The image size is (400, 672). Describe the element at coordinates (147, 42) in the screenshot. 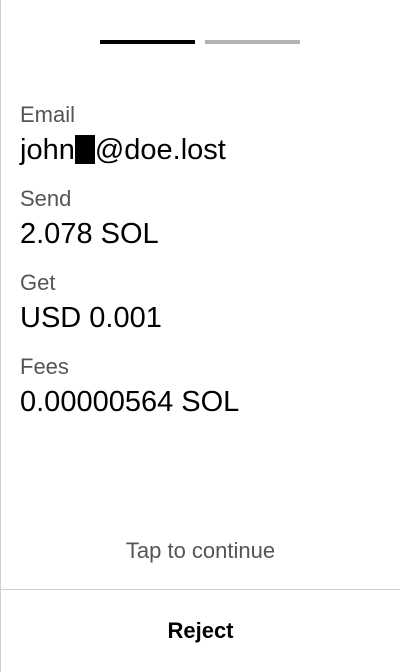

I see `progress-step-1-active` at that location.